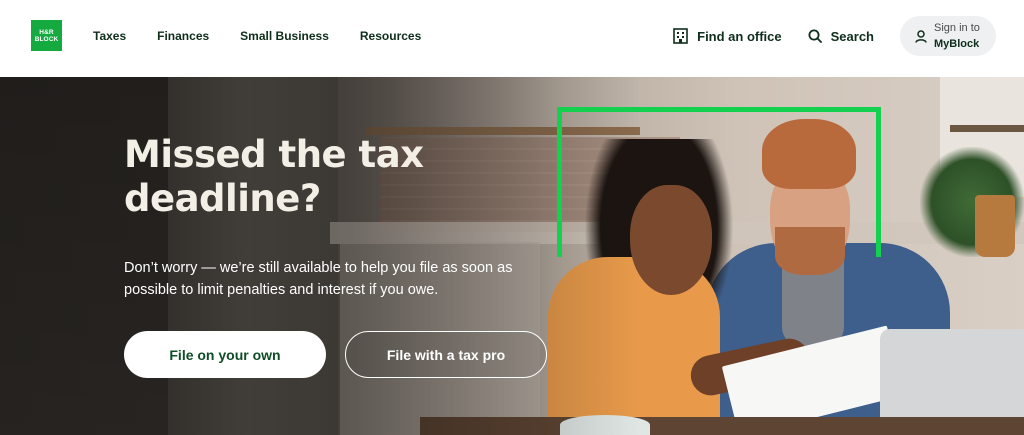 Image resolution: width=1024 pixels, height=435 pixels. What do you see at coordinates (995, 226) in the screenshot?
I see `hero-photo-pot` at bounding box center [995, 226].